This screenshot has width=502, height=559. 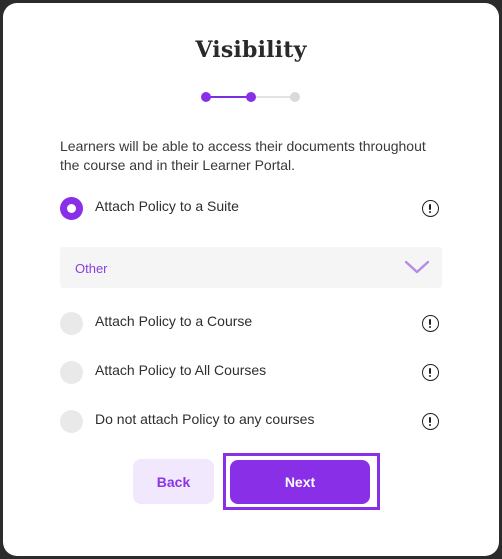 I want to click on option-label: Attach Policy to a Course, so click(x=174, y=321).